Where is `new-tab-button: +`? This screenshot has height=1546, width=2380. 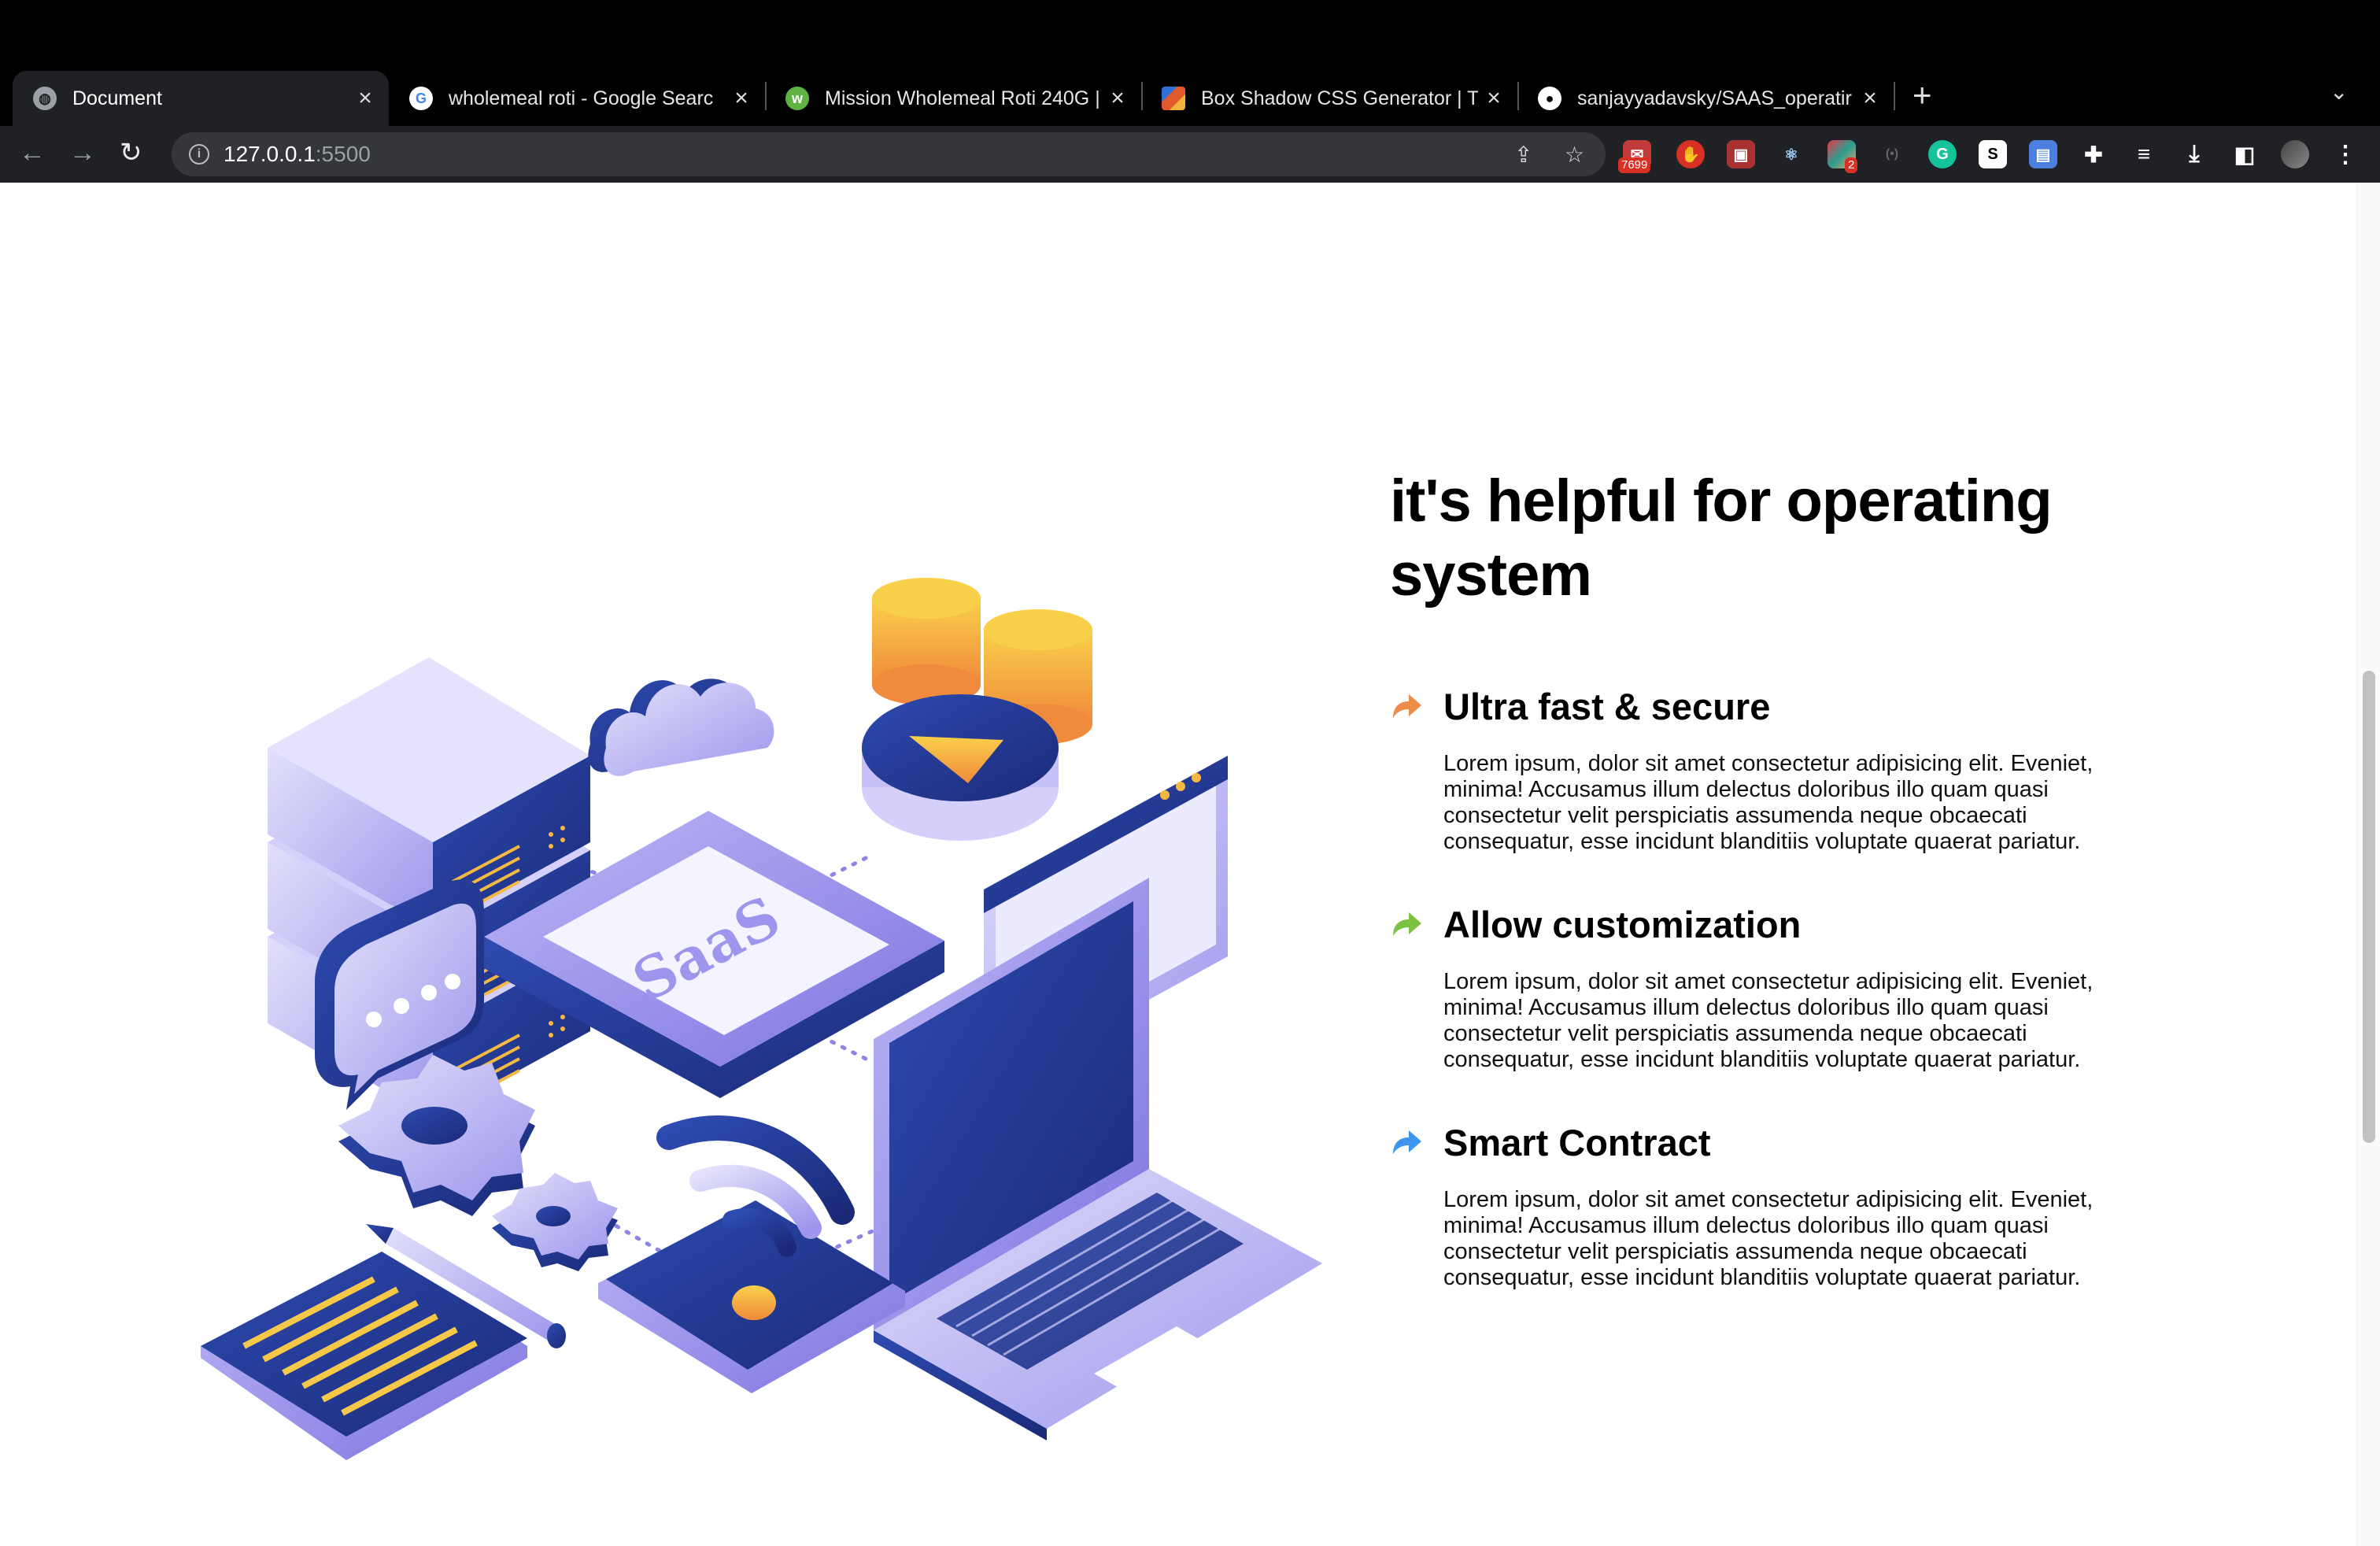
new-tab-button: + is located at coordinates (1922, 96).